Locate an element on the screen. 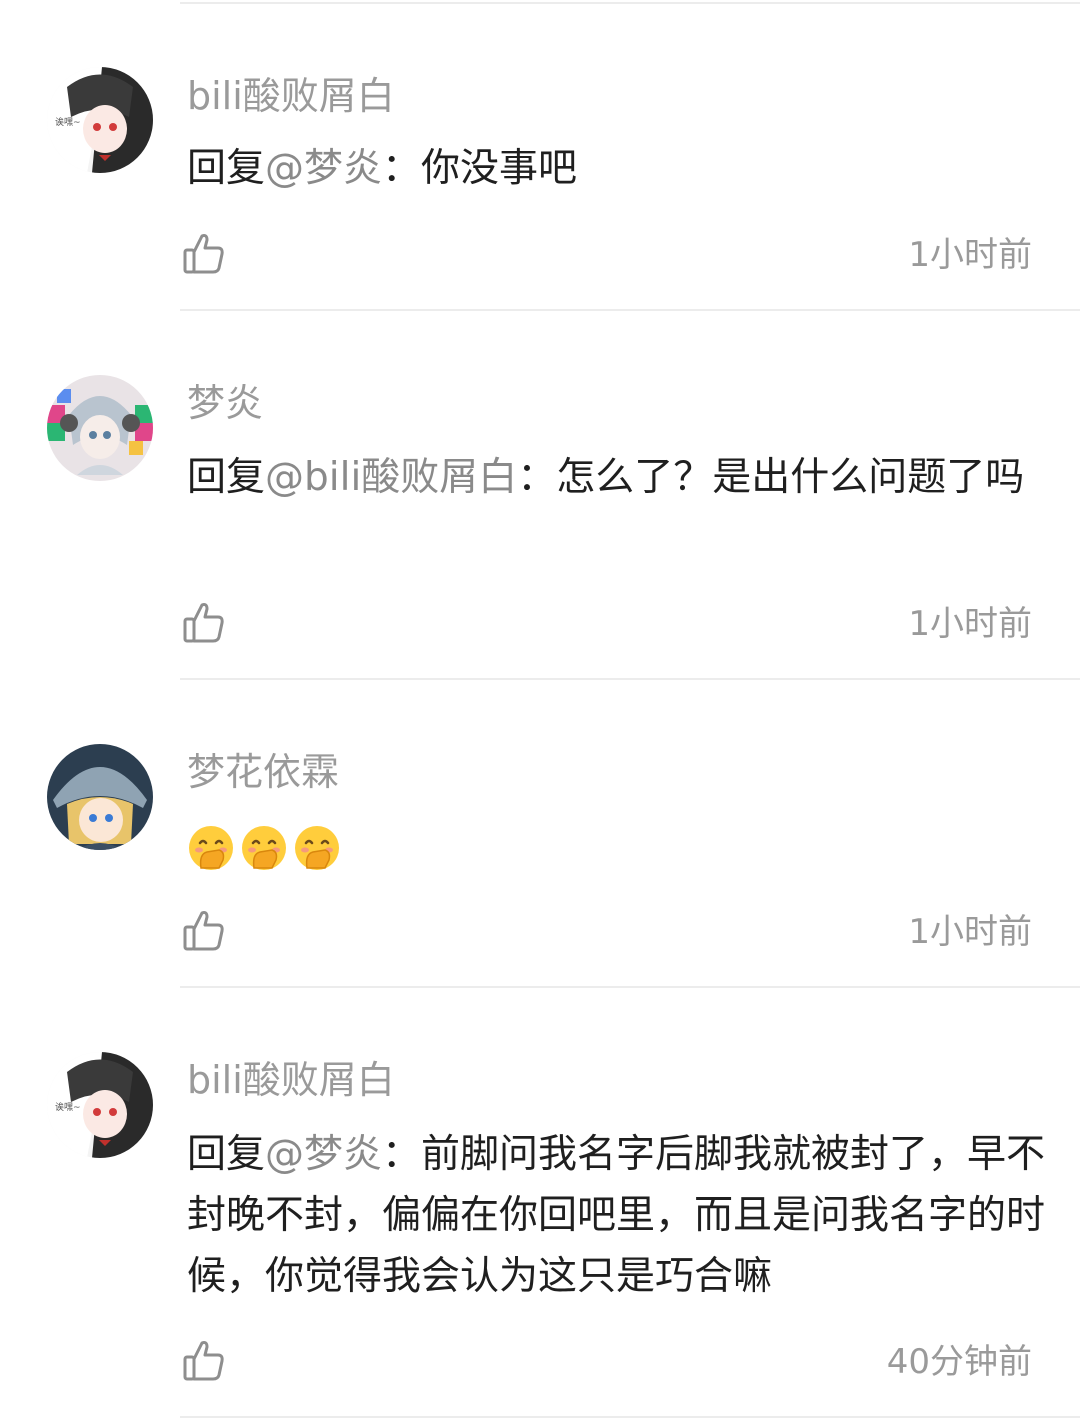 This screenshot has height=1424, width=1080. comment-message: 你没事吧 is located at coordinates (499, 168).